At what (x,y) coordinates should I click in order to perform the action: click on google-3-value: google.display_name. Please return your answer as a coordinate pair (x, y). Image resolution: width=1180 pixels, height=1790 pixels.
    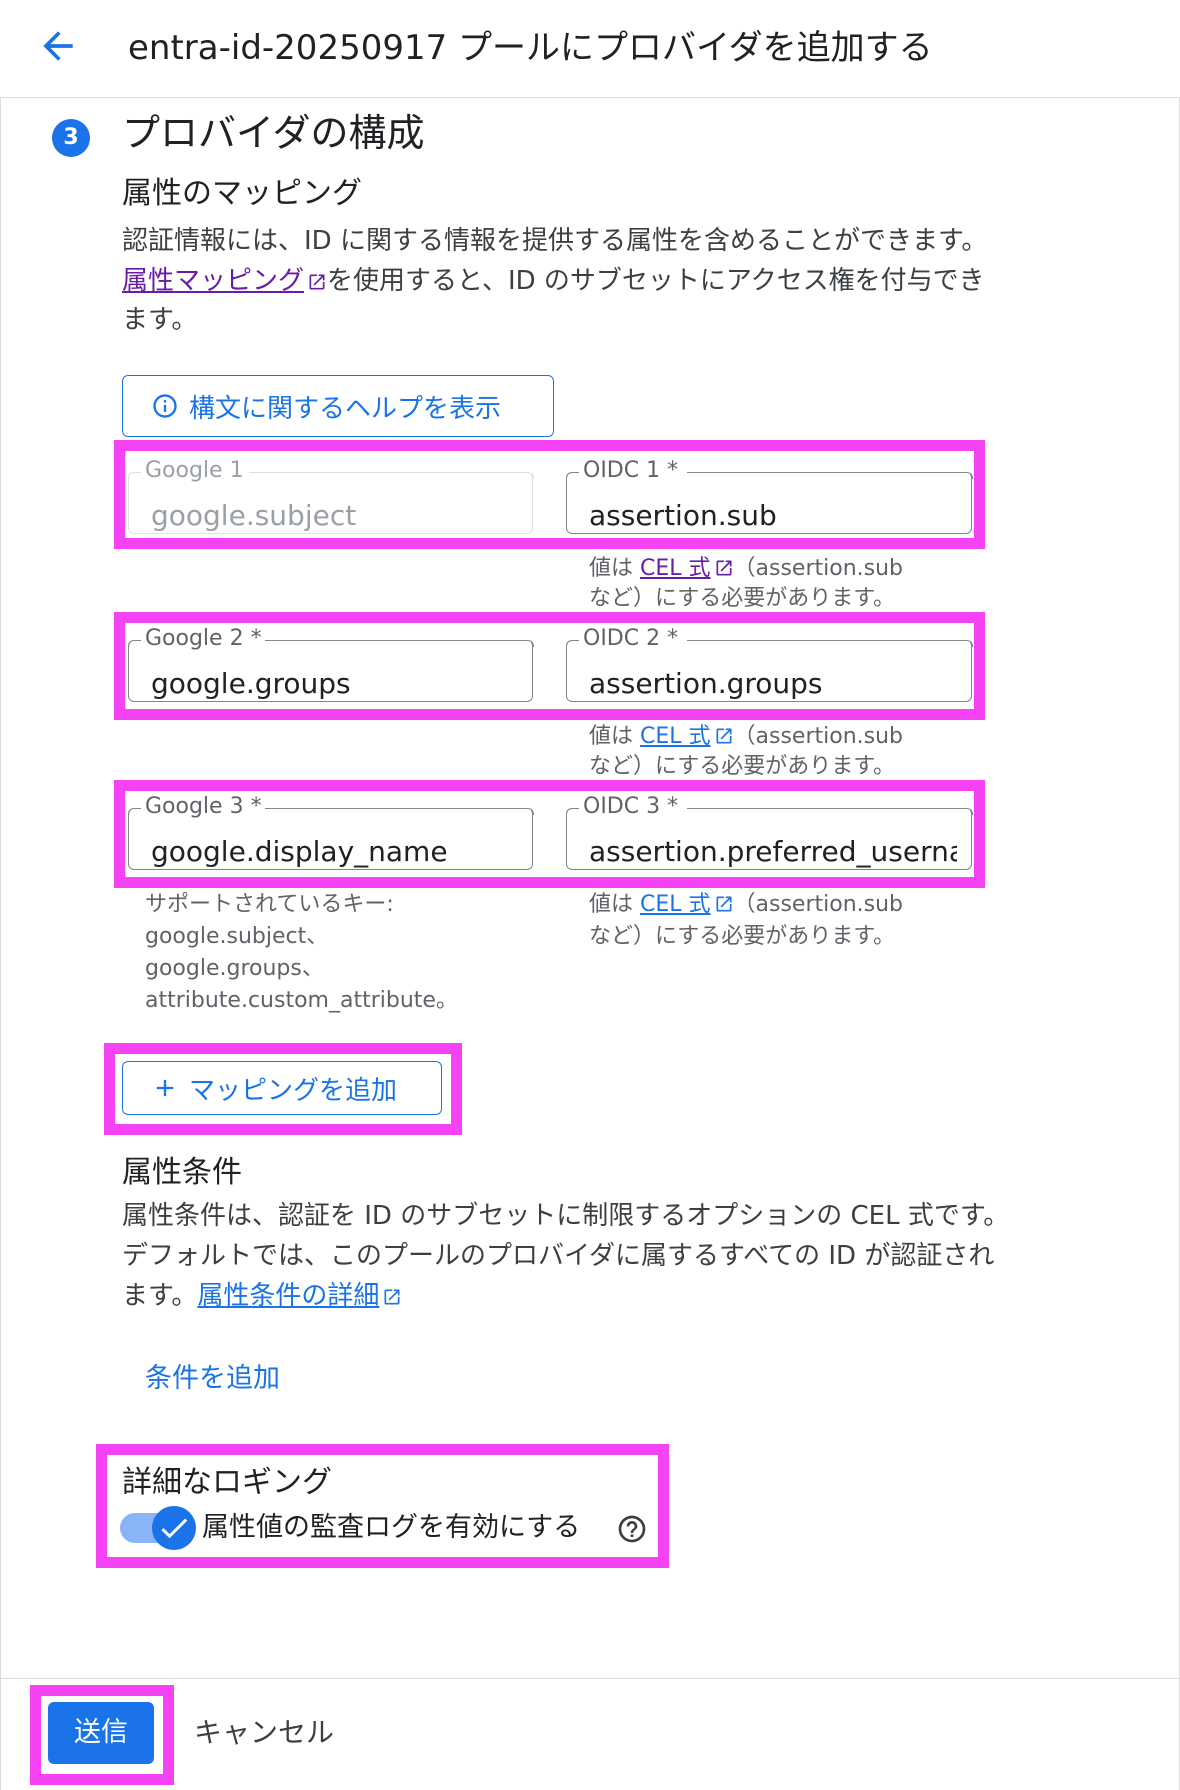
    Looking at the image, I should click on (299, 851).